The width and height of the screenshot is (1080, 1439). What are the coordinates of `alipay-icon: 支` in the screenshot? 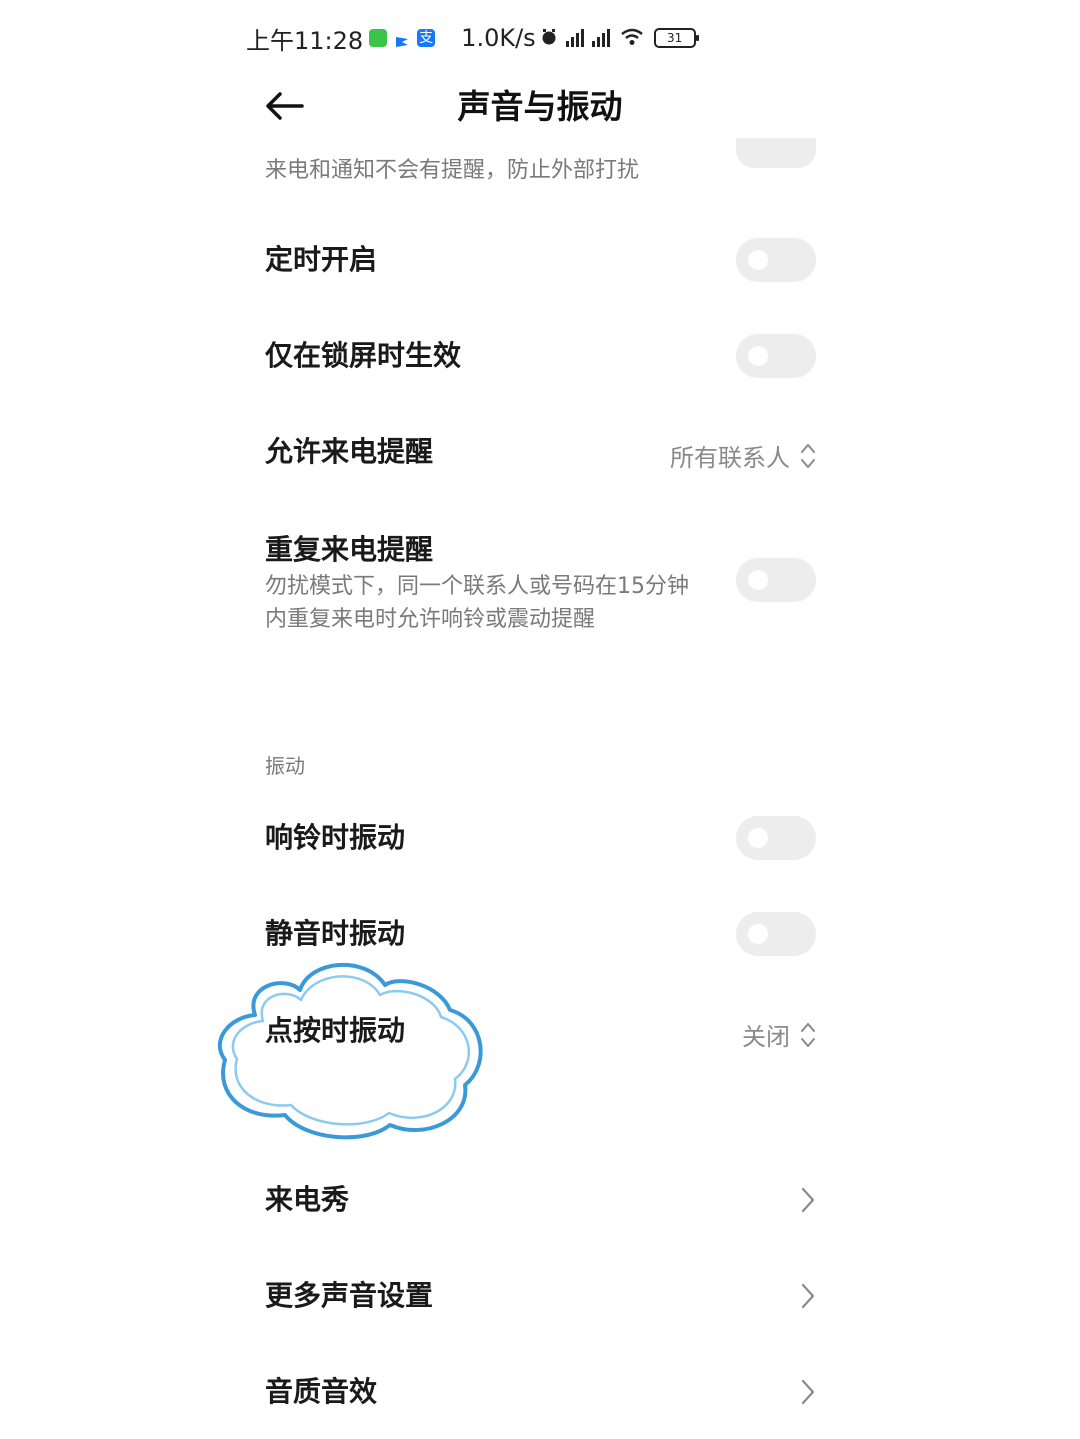 It's located at (426, 38).